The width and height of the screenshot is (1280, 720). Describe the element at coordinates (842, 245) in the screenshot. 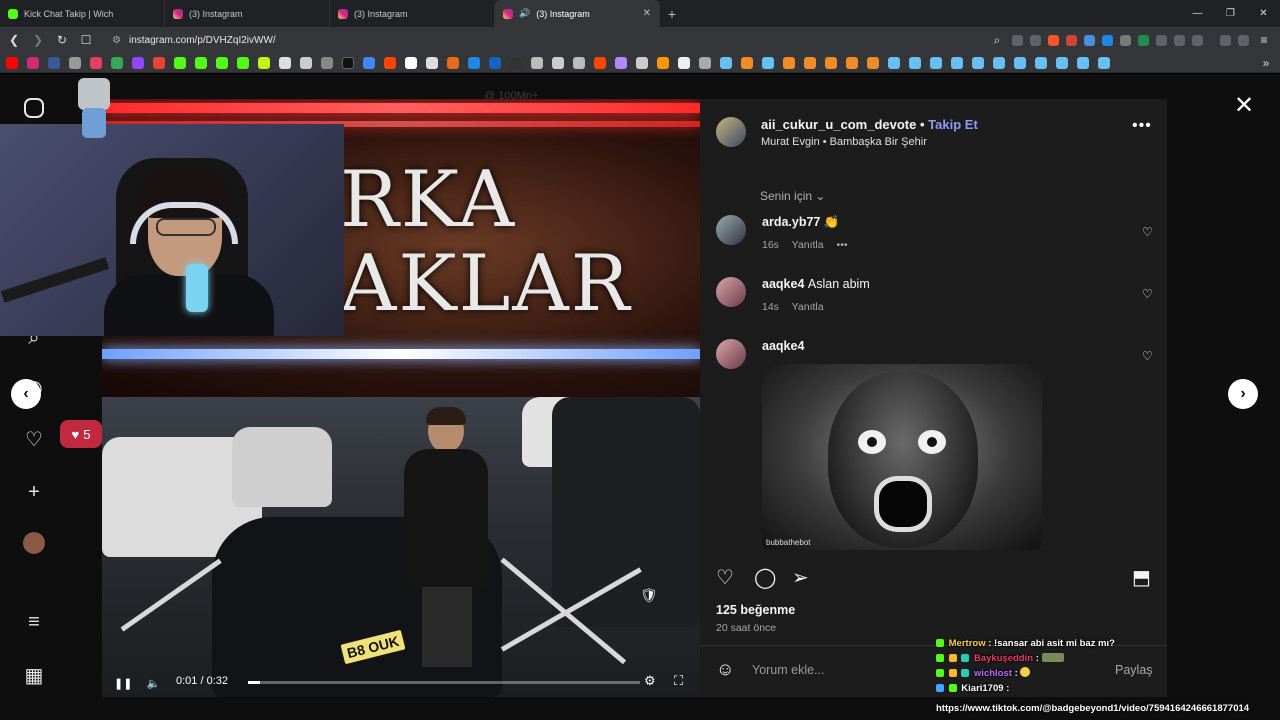

I see `comment-more-icon: •••` at that location.